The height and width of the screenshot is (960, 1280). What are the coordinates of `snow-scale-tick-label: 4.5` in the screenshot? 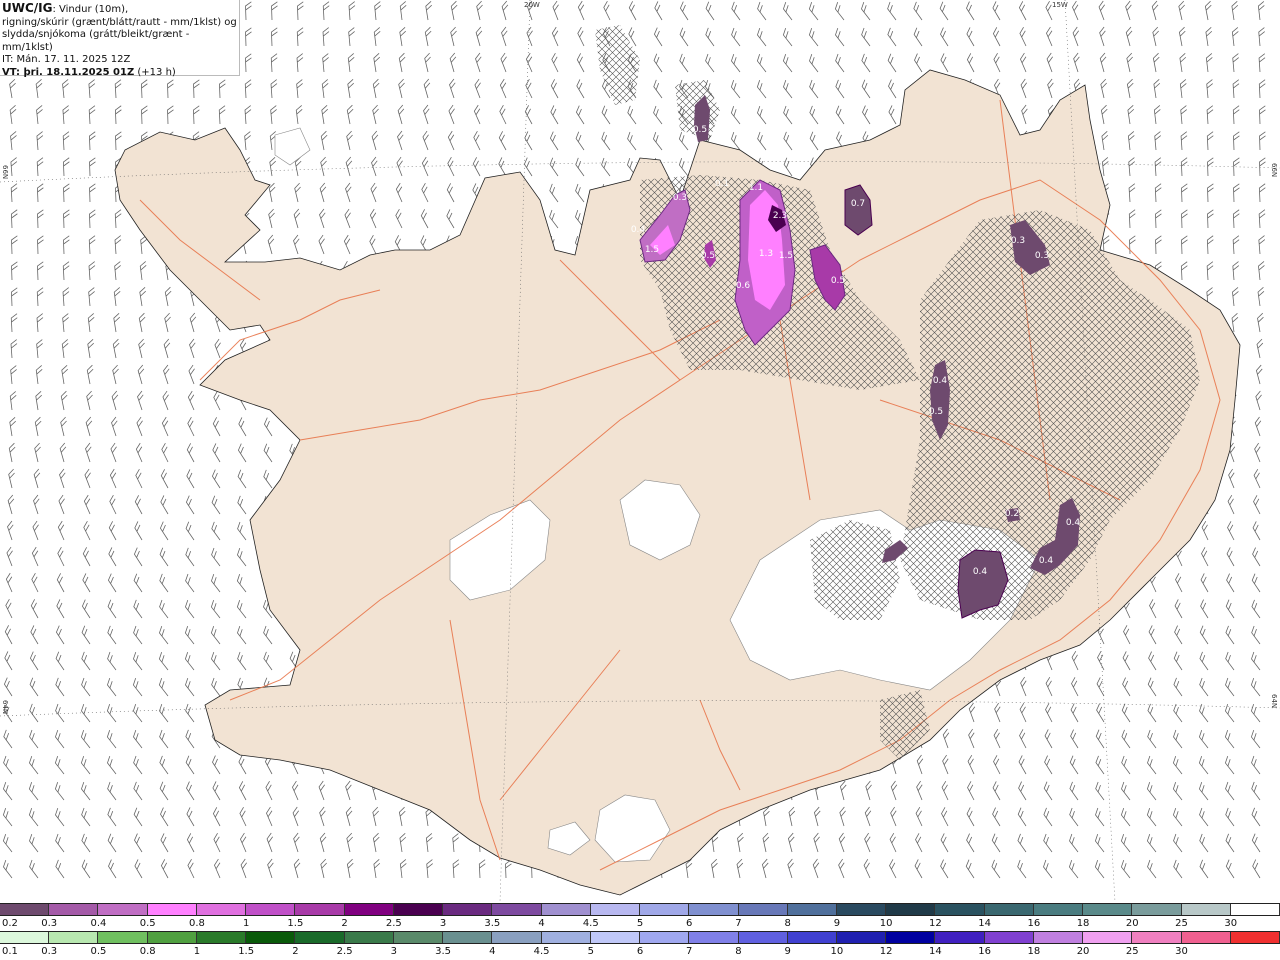 It's located at (590, 923).